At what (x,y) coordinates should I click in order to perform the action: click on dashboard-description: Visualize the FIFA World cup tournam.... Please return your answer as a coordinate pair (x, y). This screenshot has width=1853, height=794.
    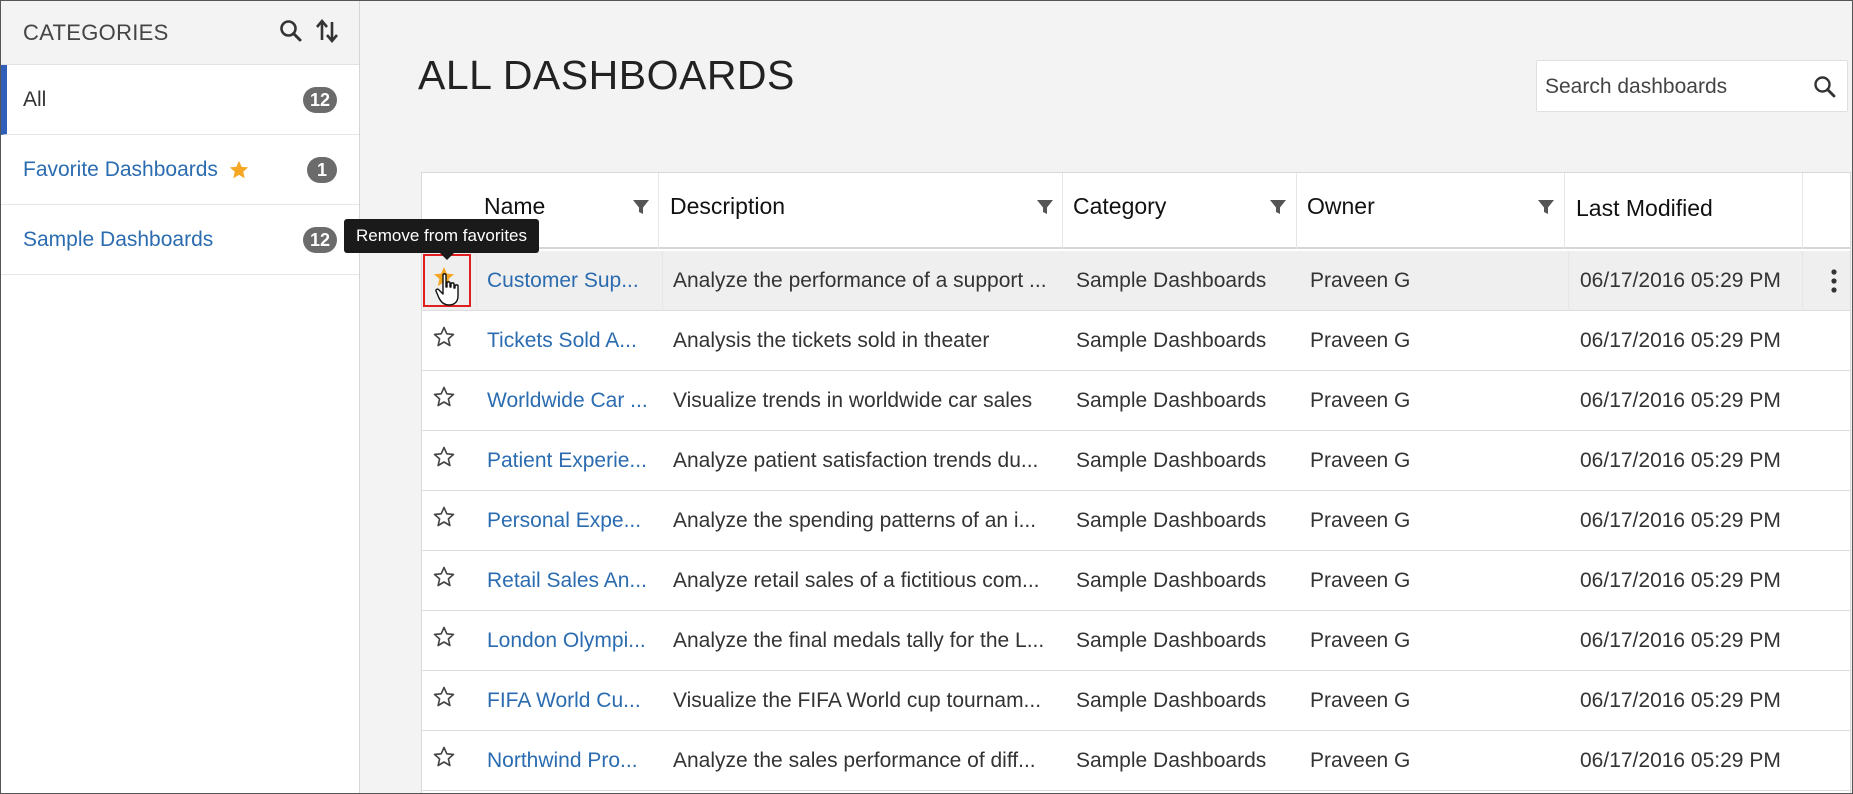
    Looking at the image, I should click on (857, 700).